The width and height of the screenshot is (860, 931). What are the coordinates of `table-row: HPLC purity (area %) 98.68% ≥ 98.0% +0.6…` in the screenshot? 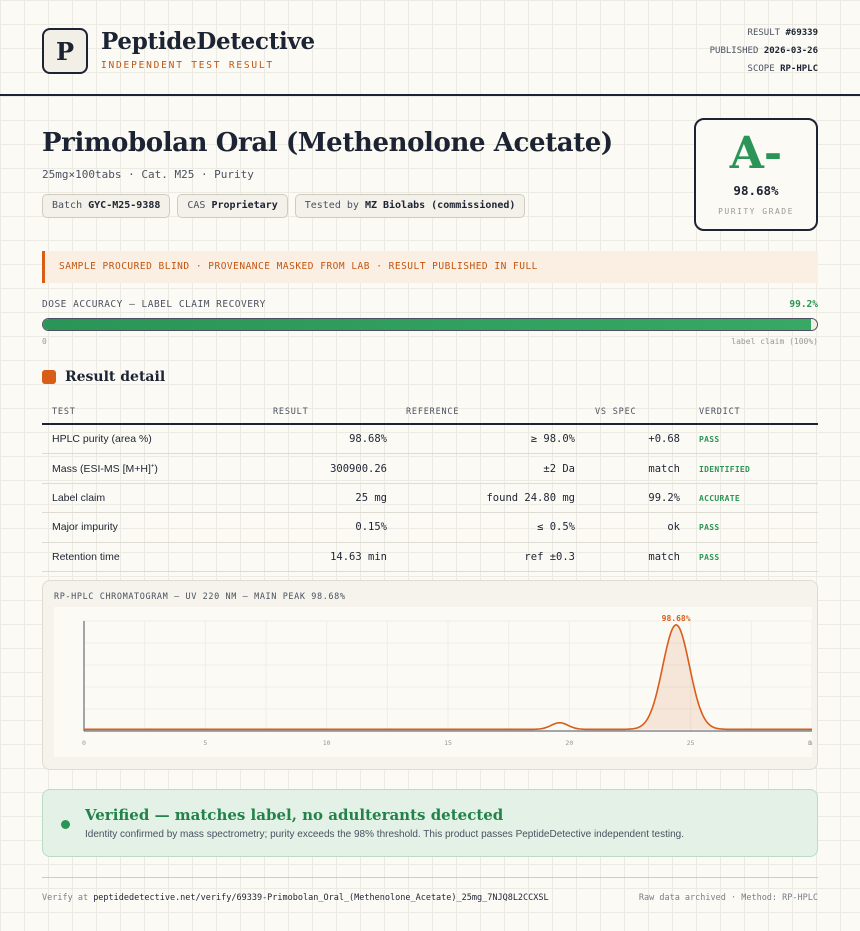 It's located at (430, 440).